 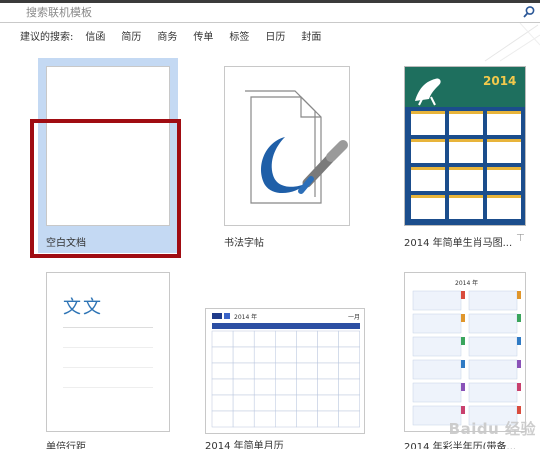 I want to click on highlight-annotation, so click(x=105, y=188).